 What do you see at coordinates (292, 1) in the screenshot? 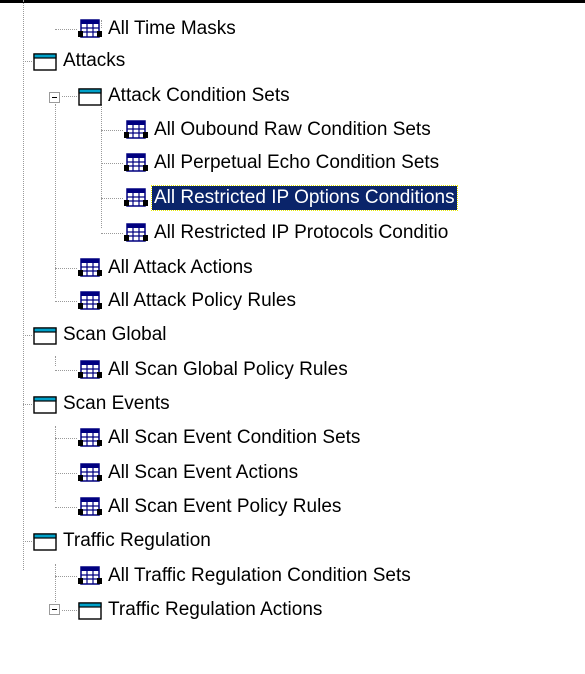
I see `top-border` at bounding box center [292, 1].